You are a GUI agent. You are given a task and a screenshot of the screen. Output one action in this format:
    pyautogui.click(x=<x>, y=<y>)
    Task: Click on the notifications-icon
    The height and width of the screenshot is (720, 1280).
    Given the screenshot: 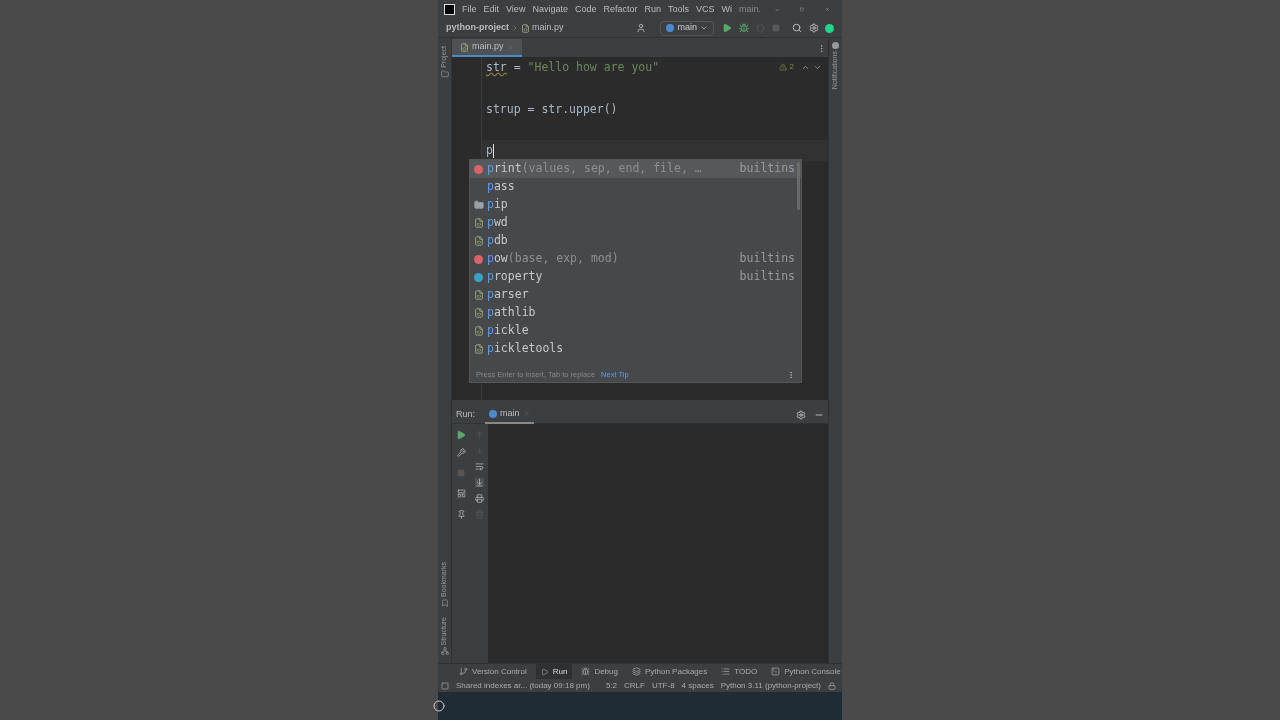 What is the action you would take?
    pyautogui.click(x=835, y=45)
    